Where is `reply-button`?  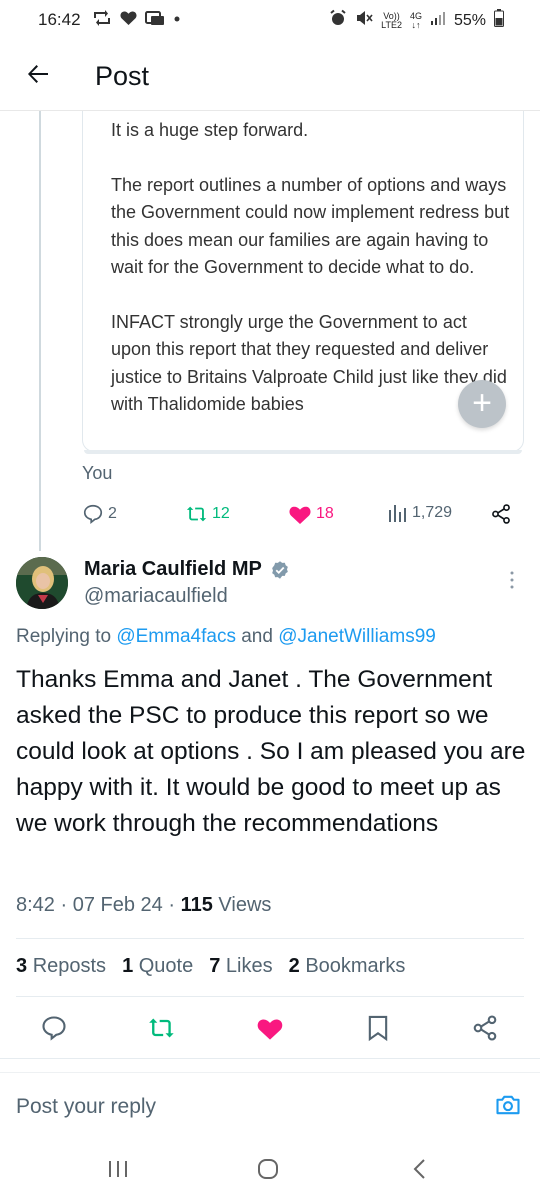 reply-button is located at coordinates (54, 1030).